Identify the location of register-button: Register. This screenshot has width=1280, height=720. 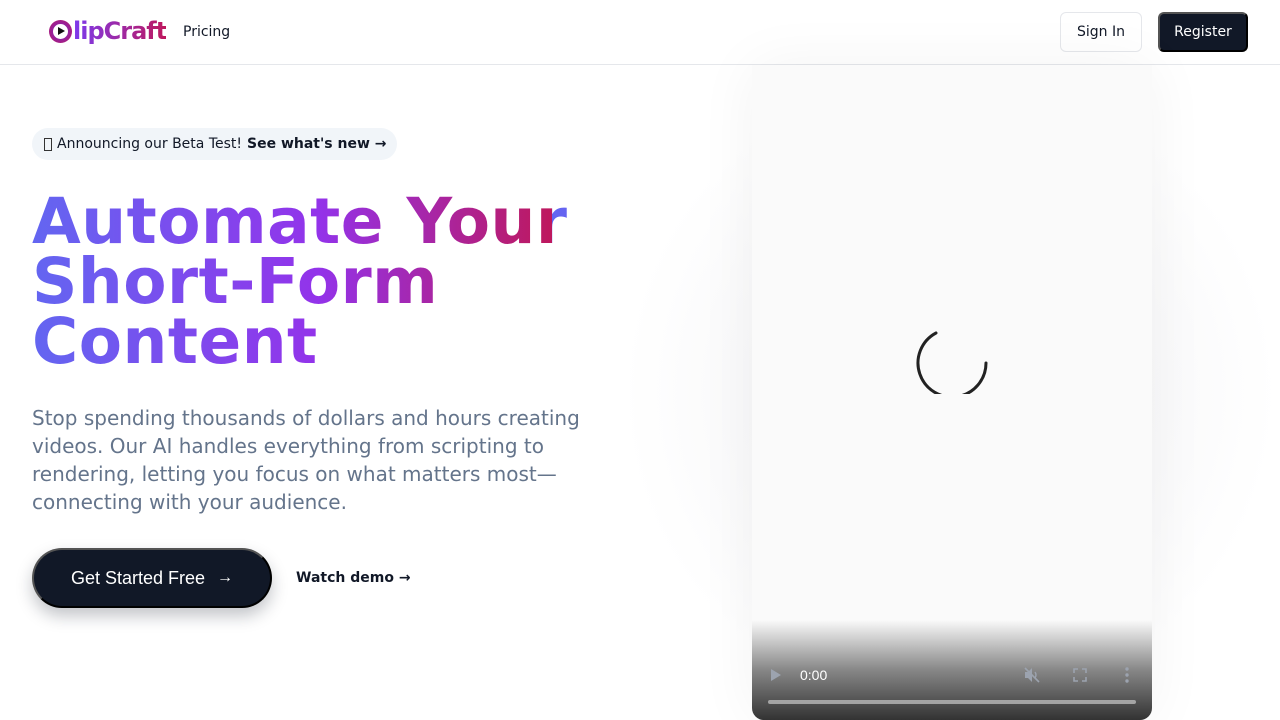
(1203, 32).